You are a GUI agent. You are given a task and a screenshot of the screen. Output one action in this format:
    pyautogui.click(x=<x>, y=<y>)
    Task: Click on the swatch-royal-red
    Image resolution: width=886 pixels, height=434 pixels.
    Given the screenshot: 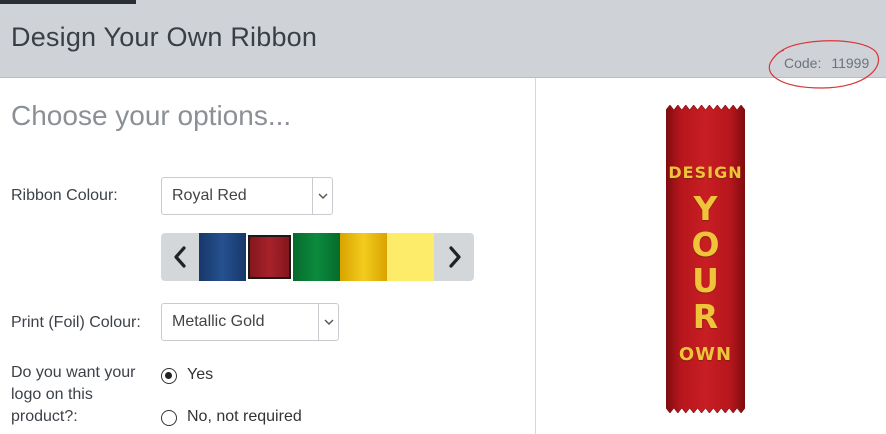 What is the action you would take?
    pyautogui.click(x=269, y=257)
    